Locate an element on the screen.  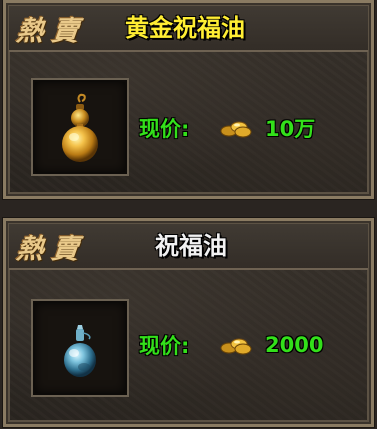
card-header: 熱 賣 黄金祝福油 is located at coordinates (188, 29).